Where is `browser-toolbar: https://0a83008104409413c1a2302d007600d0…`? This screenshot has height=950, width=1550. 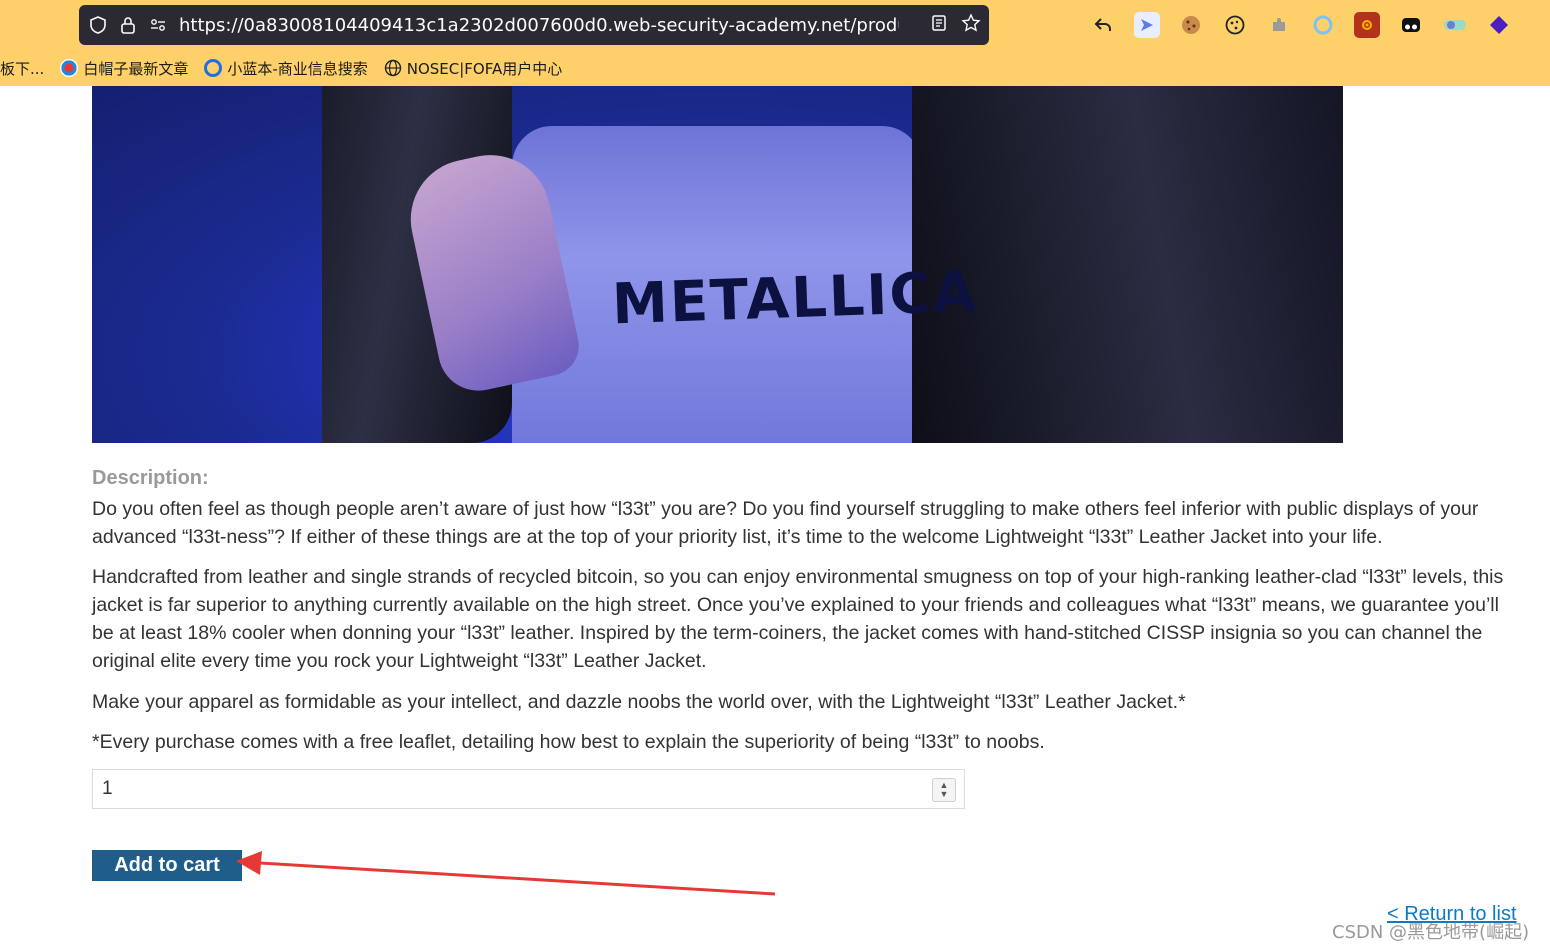
browser-toolbar: https://0a83008104409413c1a2302d007600d0… is located at coordinates (775, 43).